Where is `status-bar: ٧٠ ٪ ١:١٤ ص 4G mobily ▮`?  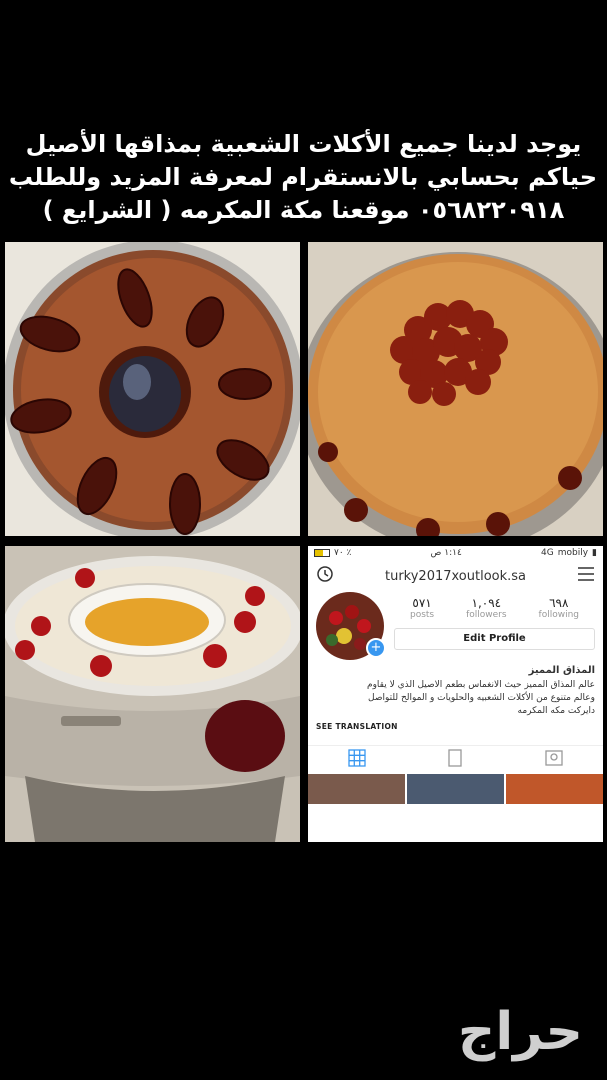 status-bar: ٧٠ ٪ ١:١٤ ص 4G mobily ▮ is located at coordinates (455, 553).